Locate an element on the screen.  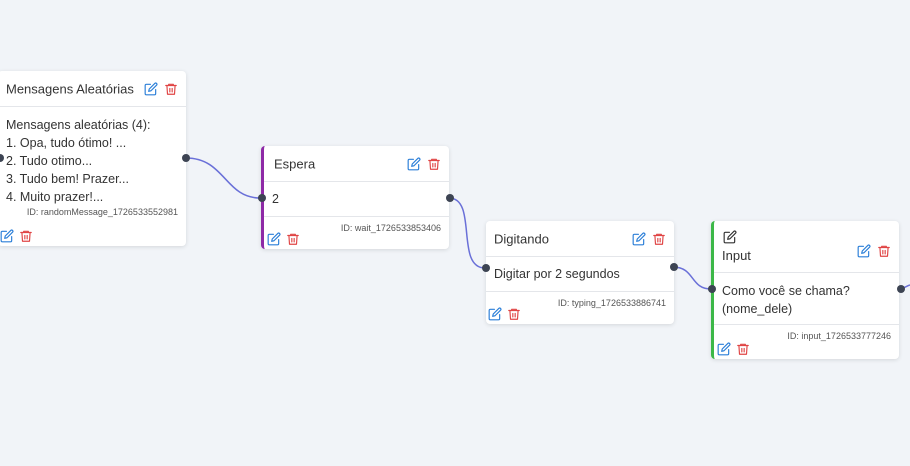
node-title: Digitando is located at coordinates (521, 238).